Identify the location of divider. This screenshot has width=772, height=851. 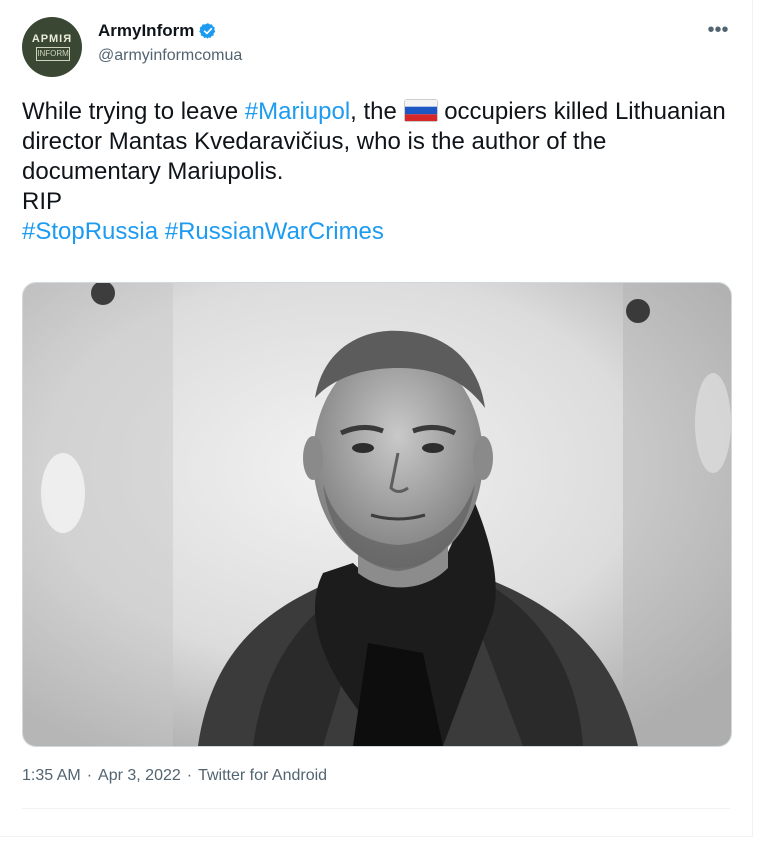
(376, 808).